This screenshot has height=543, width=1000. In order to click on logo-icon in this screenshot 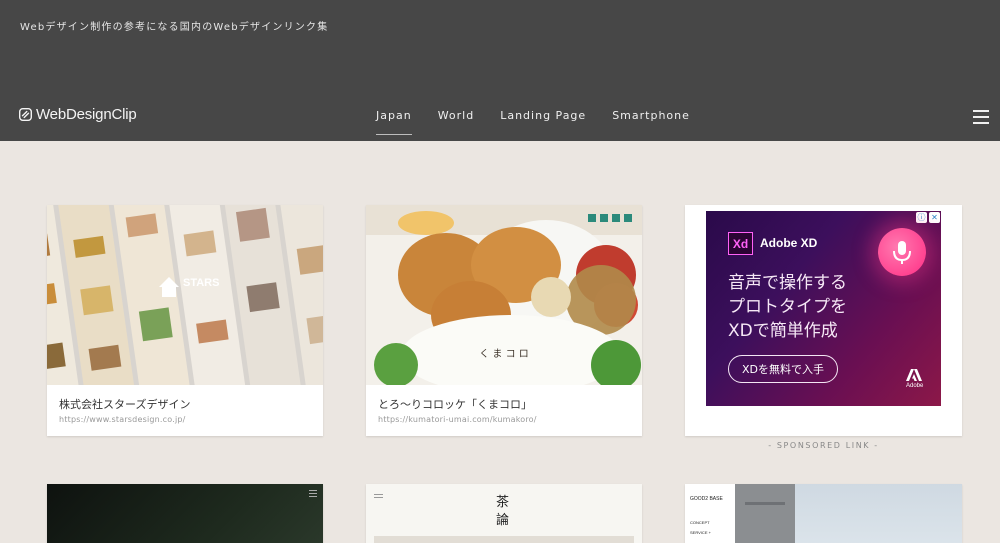, I will do `click(25, 114)`.